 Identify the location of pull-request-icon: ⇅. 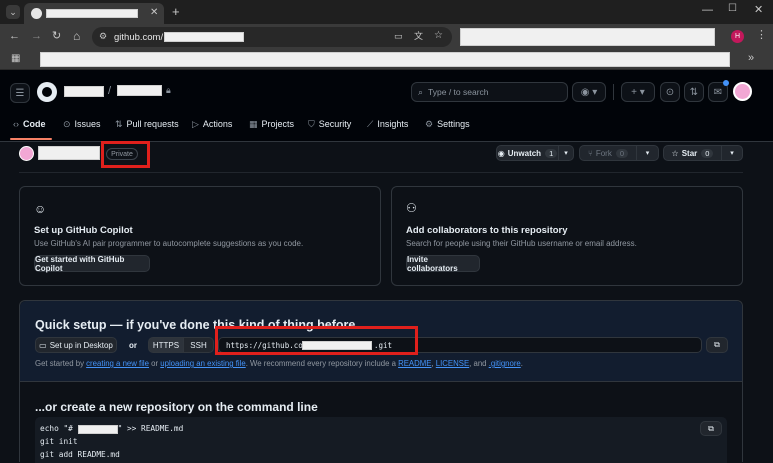
(119, 123).